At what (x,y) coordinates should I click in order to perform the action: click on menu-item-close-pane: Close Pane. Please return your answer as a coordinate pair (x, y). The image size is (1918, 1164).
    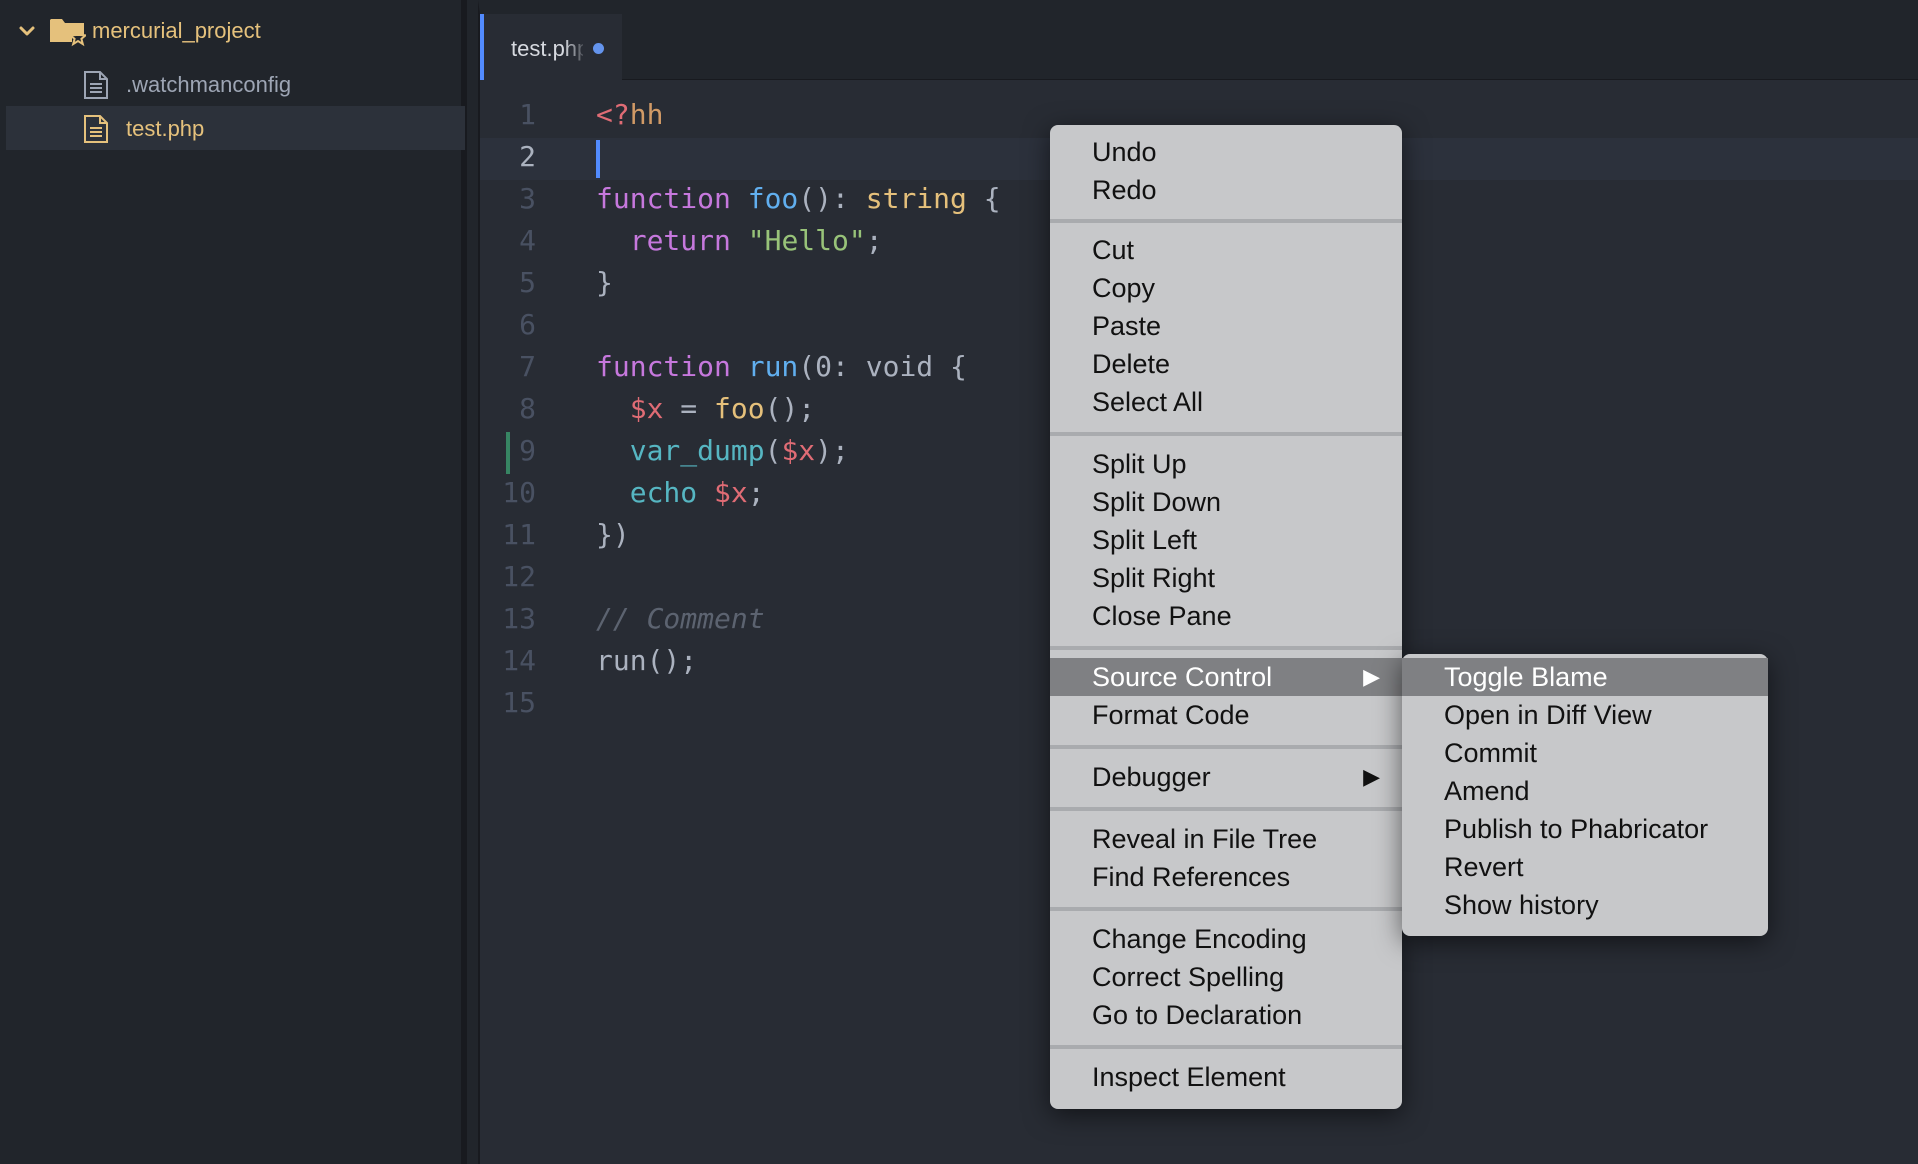
    Looking at the image, I should click on (1226, 616).